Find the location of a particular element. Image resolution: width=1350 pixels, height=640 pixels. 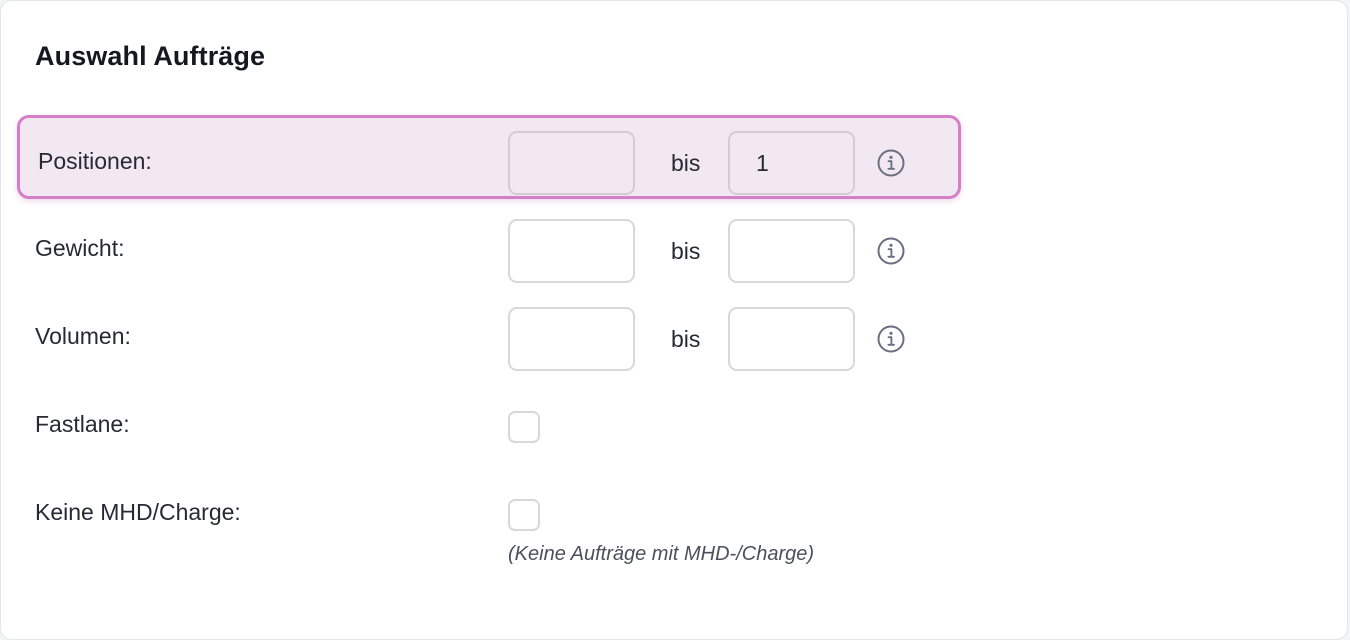

keine-mhd-charge-checkbox is located at coordinates (524, 515).